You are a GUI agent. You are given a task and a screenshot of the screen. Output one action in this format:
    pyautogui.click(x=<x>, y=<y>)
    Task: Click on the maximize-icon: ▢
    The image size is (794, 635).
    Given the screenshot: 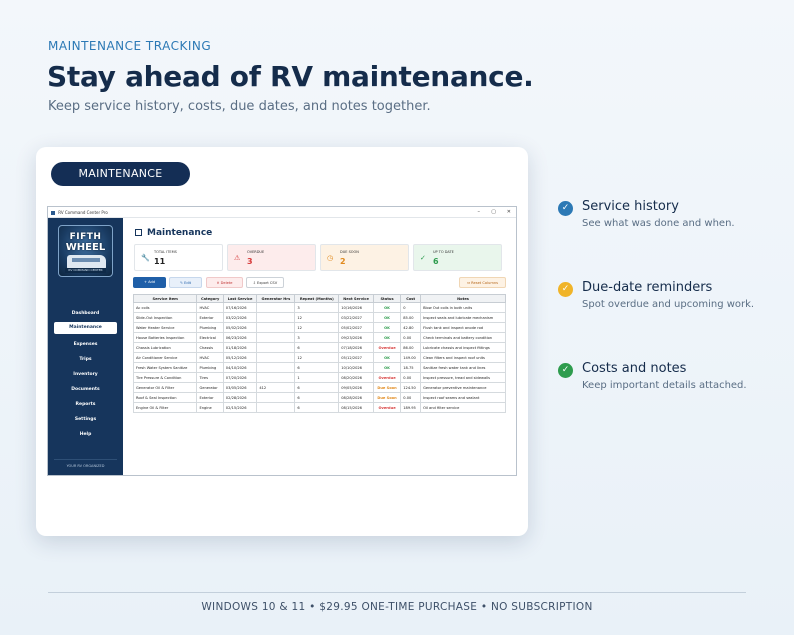 What is the action you would take?
    pyautogui.click(x=493, y=212)
    